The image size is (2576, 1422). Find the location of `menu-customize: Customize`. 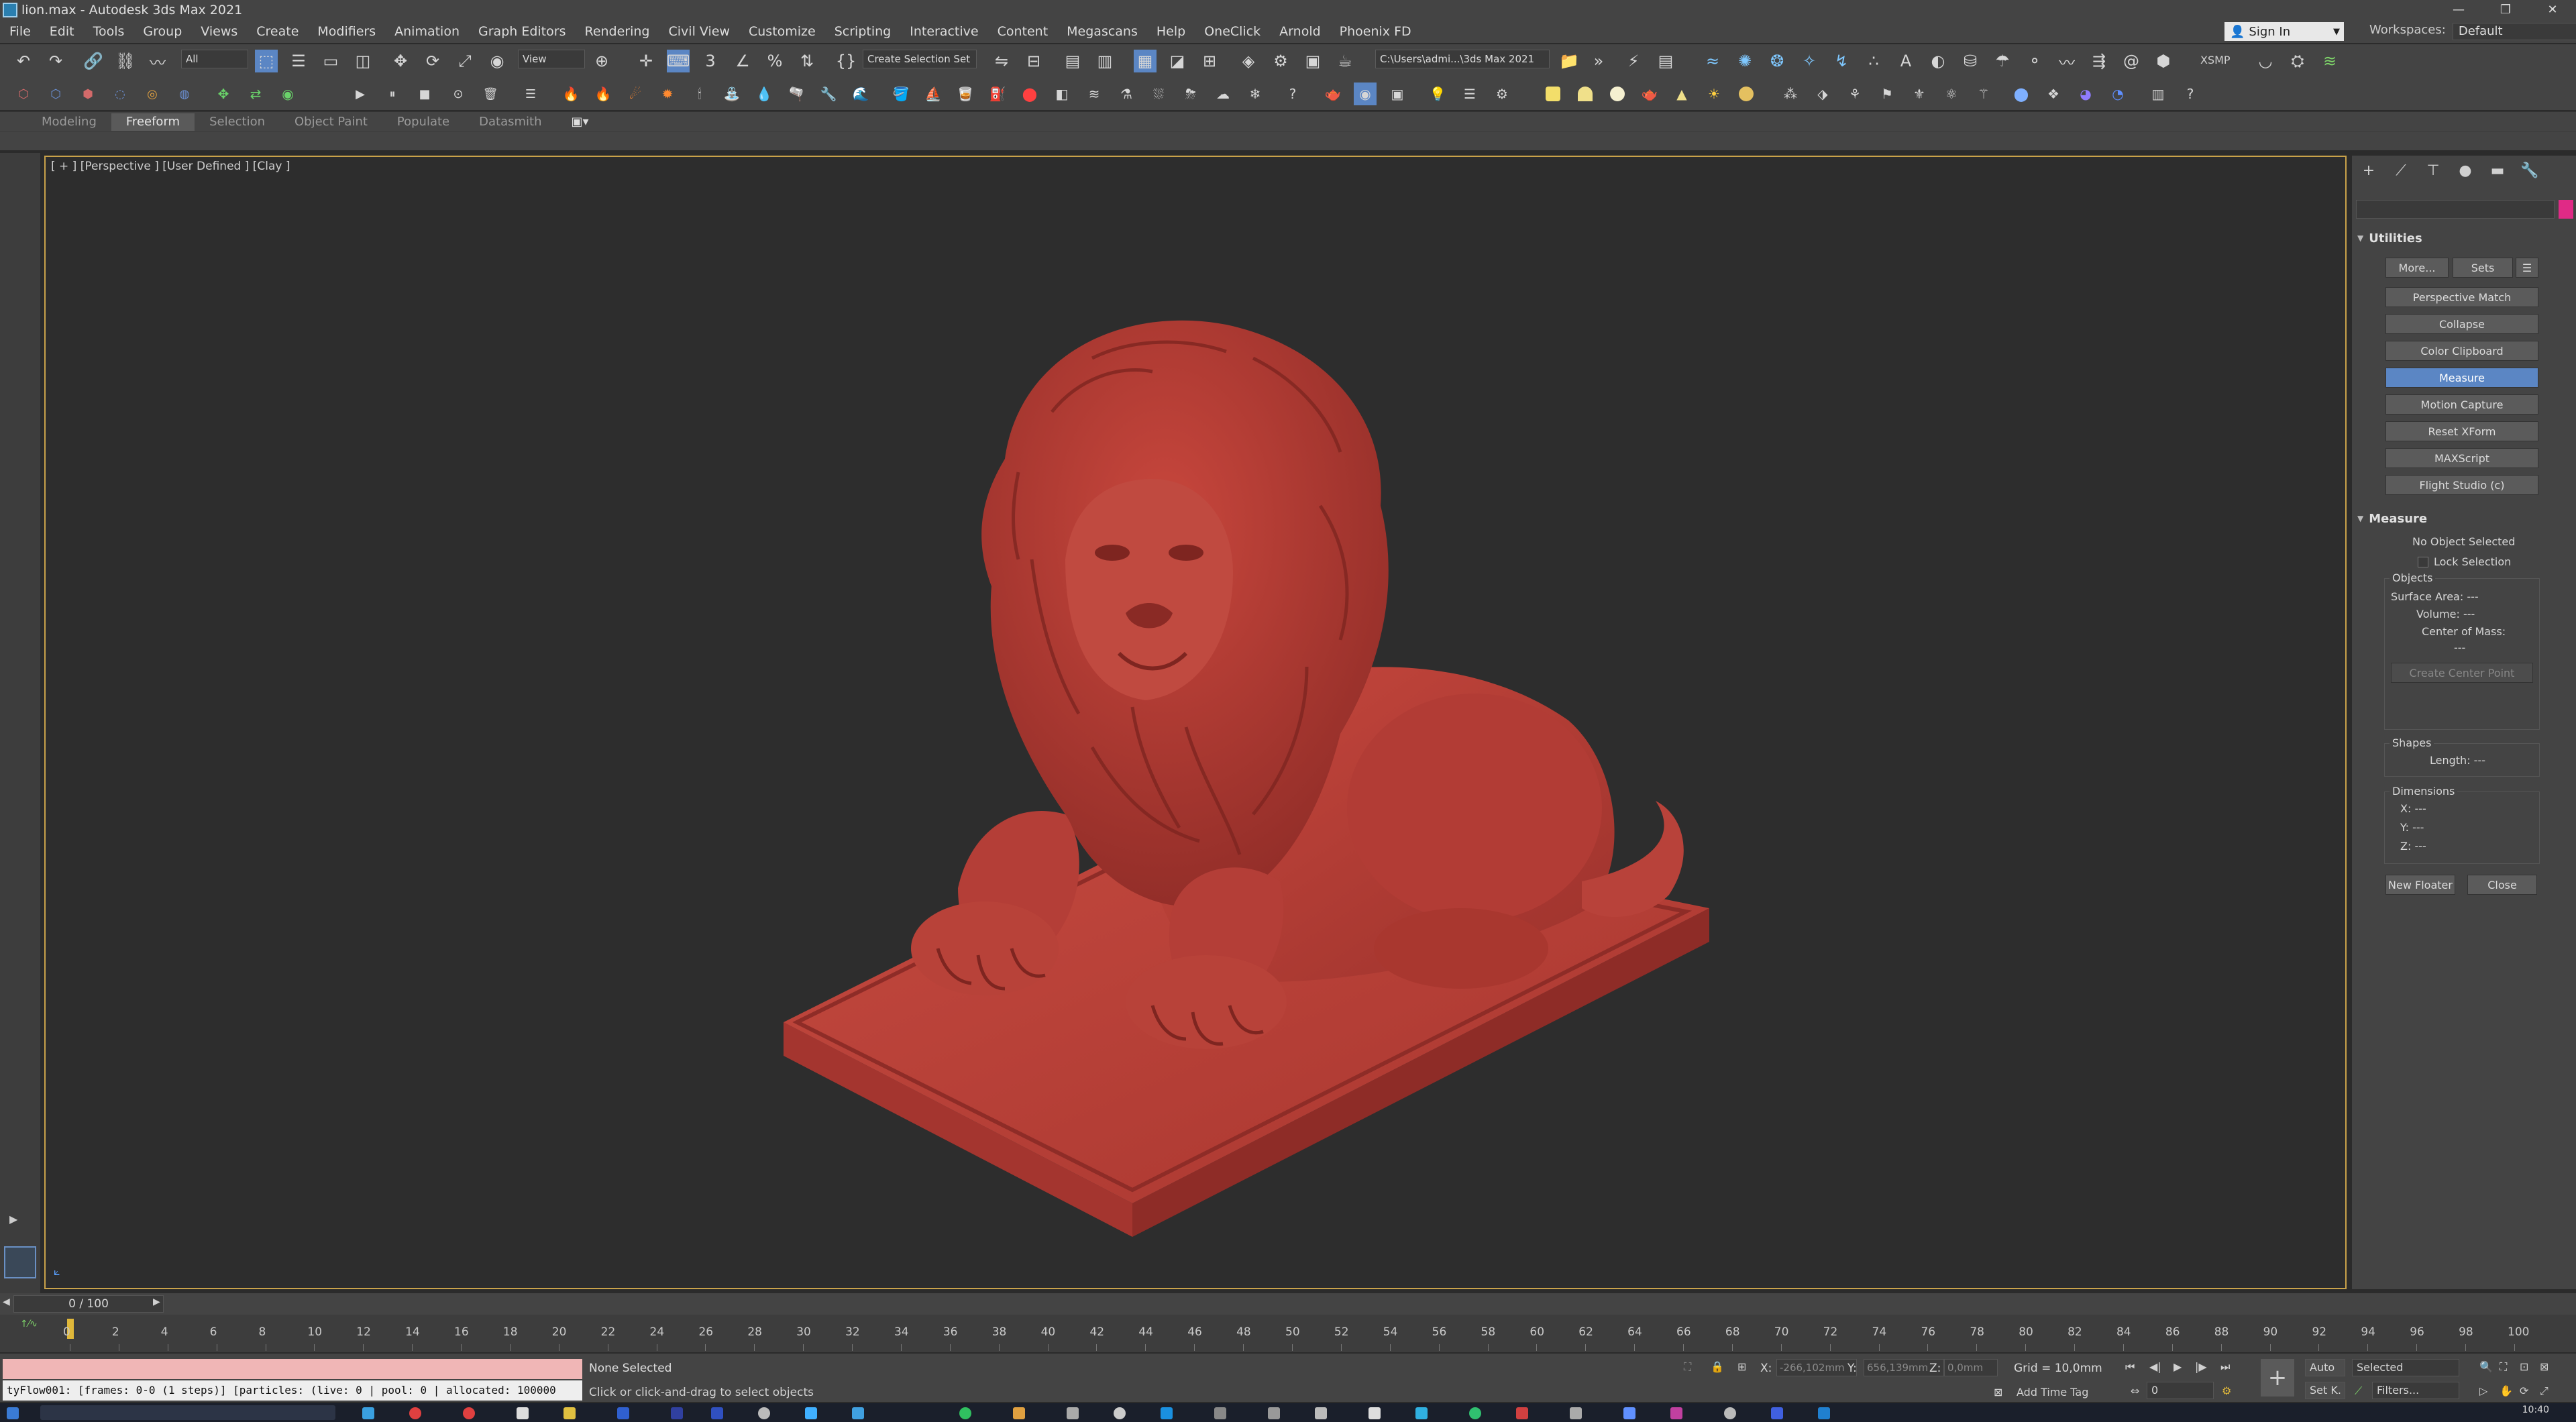

menu-customize: Customize is located at coordinates (782, 32).